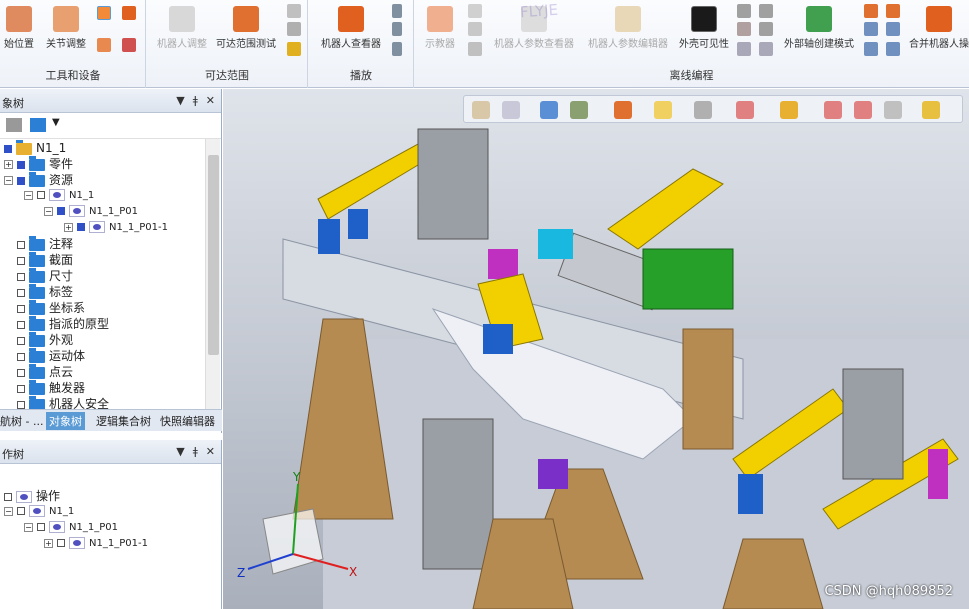 The height and width of the screenshot is (609, 969). What do you see at coordinates (38, 291) in the screenshot?
I see `tree-item: 标签` at bounding box center [38, 291].